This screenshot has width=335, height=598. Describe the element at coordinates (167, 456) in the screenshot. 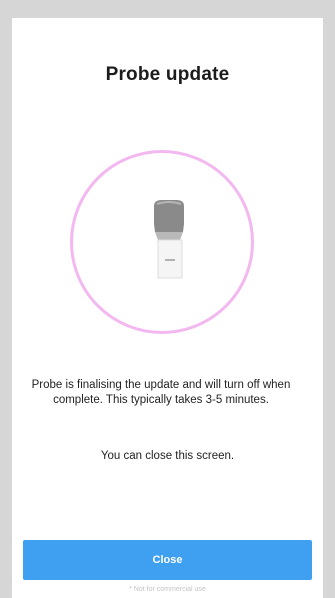

I see `close-screen-note: You can close this screen.` at that location.